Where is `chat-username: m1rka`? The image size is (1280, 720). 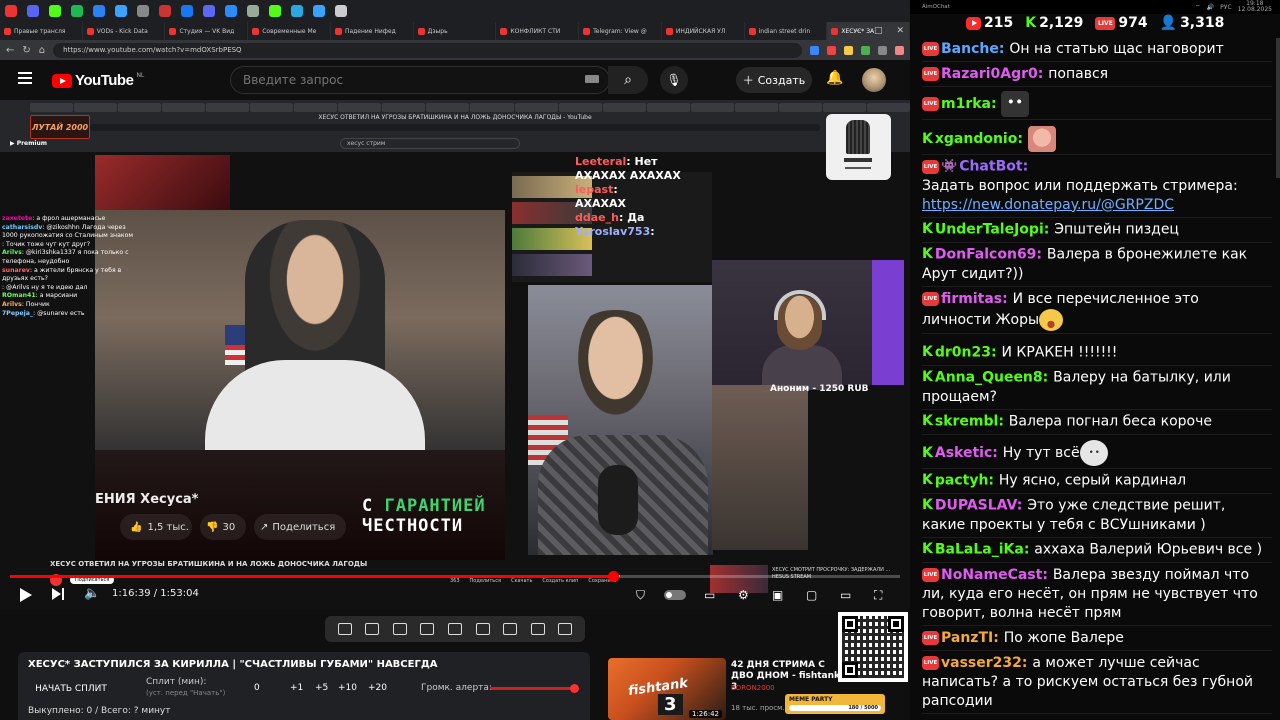 chat-username: m1rka is located at coordinates (966, 104).